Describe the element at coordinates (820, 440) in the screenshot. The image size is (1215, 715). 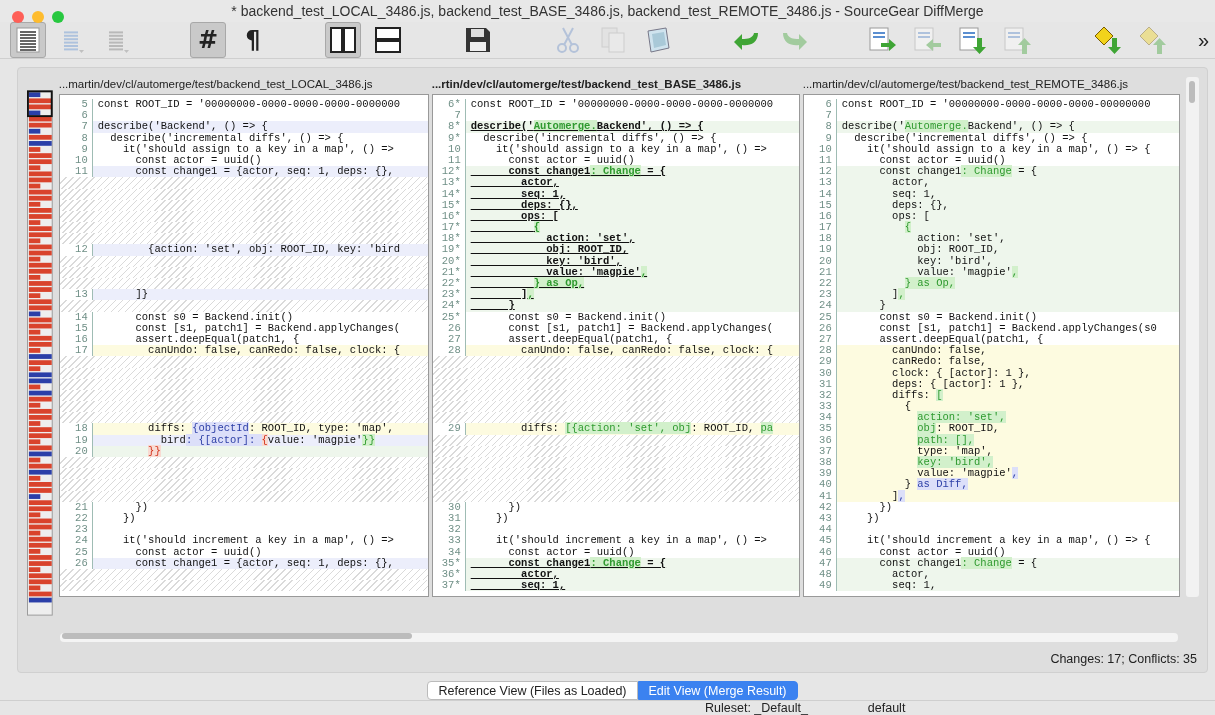
I see `line-number: 36` at that location.